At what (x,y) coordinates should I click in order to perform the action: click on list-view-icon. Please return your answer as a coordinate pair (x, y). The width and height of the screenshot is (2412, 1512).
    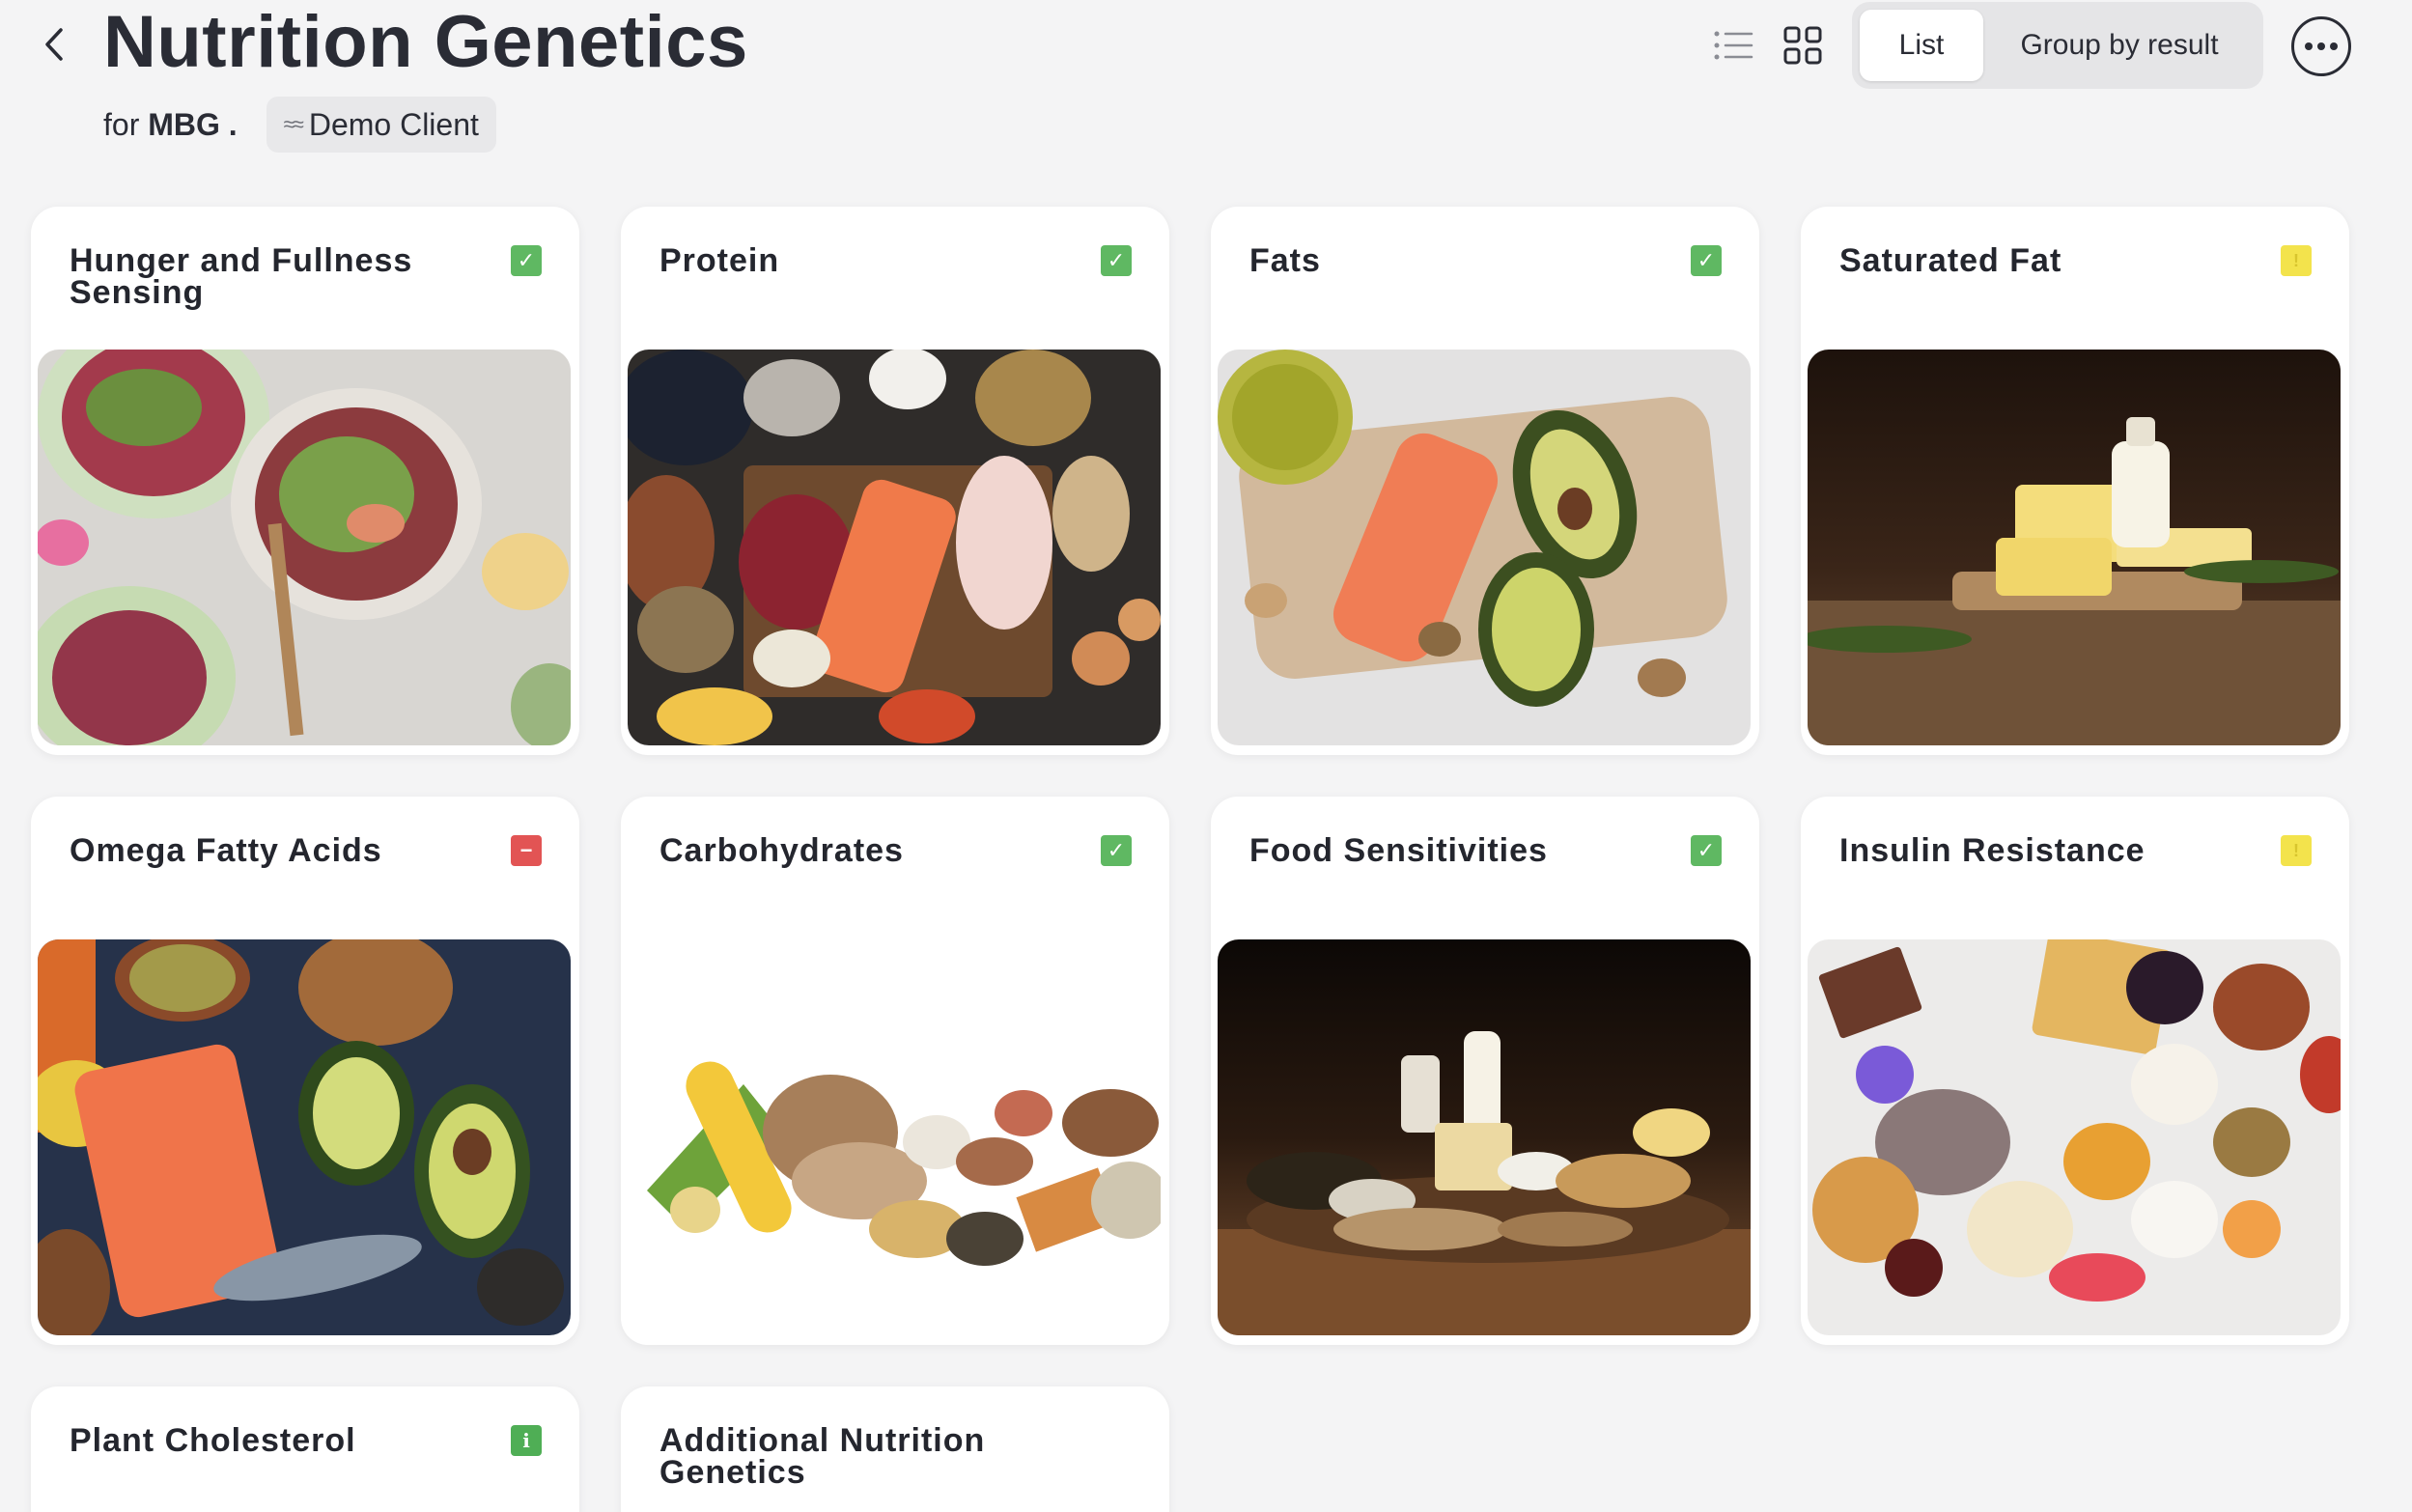
    Looking at the image, I should click on (1733, 46).